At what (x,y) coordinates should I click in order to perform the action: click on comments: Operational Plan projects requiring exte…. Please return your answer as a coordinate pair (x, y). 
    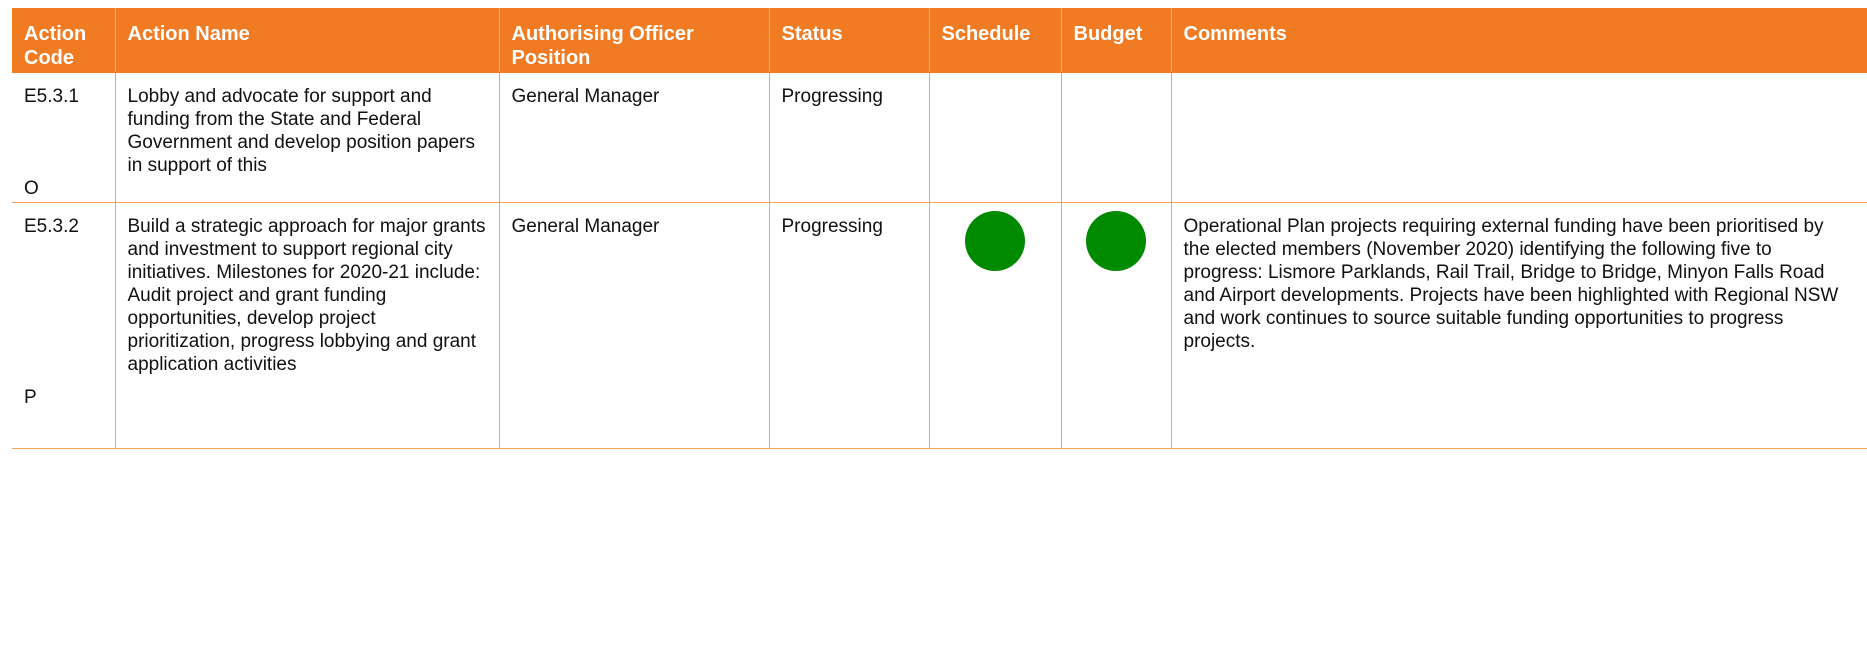
    Looking at the image, I should click on (1518, 325).